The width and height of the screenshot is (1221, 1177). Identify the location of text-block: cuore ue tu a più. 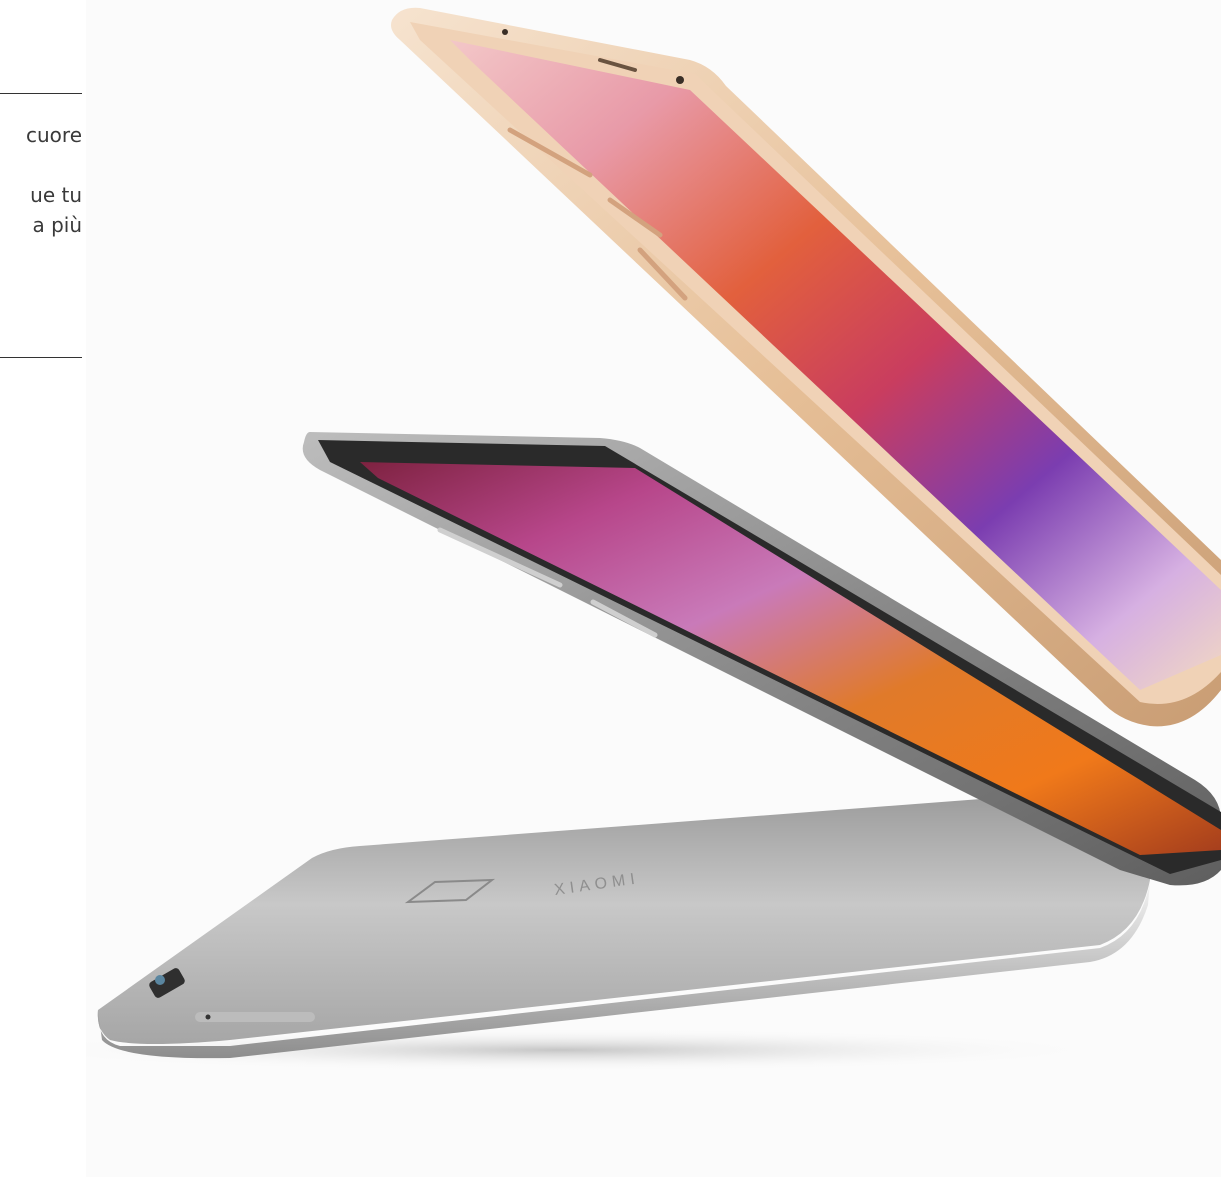
(41, 180).